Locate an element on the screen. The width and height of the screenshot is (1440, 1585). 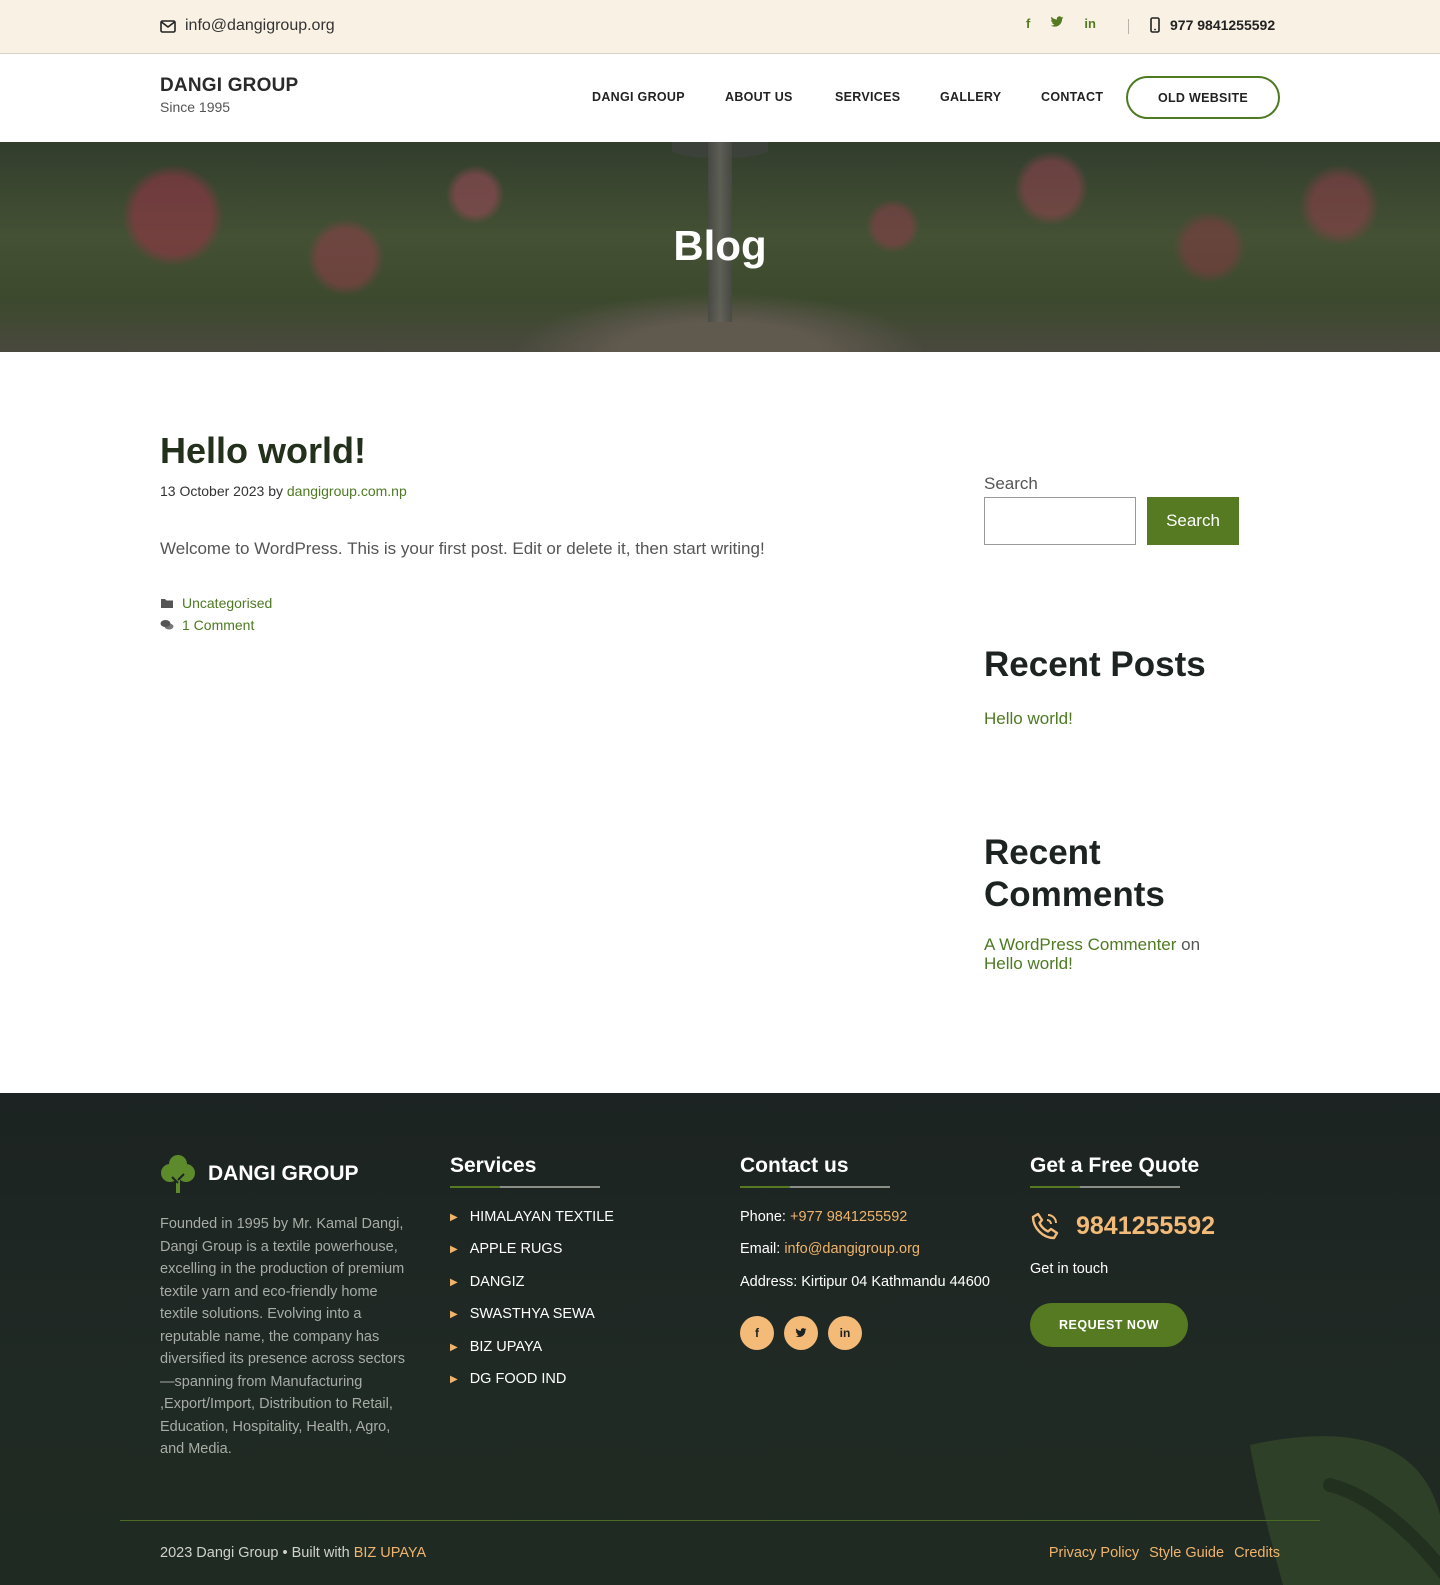
footer-links: Privacy Policy Style Guide Credits is located at coordinates (1164, 1553).